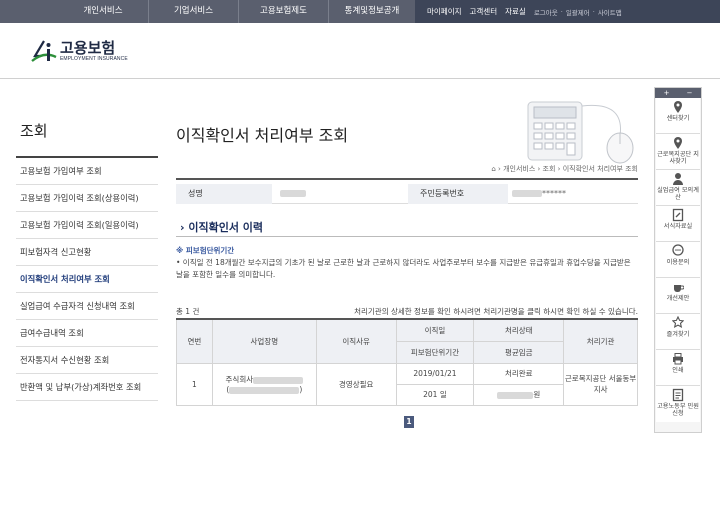 The image size is (720, 520). What do you see at coordinates (600, 384) in the screenshot?
I see `cell-agency-link: 근로복지공단 서울동부지사` at bounding box center [600, 384].